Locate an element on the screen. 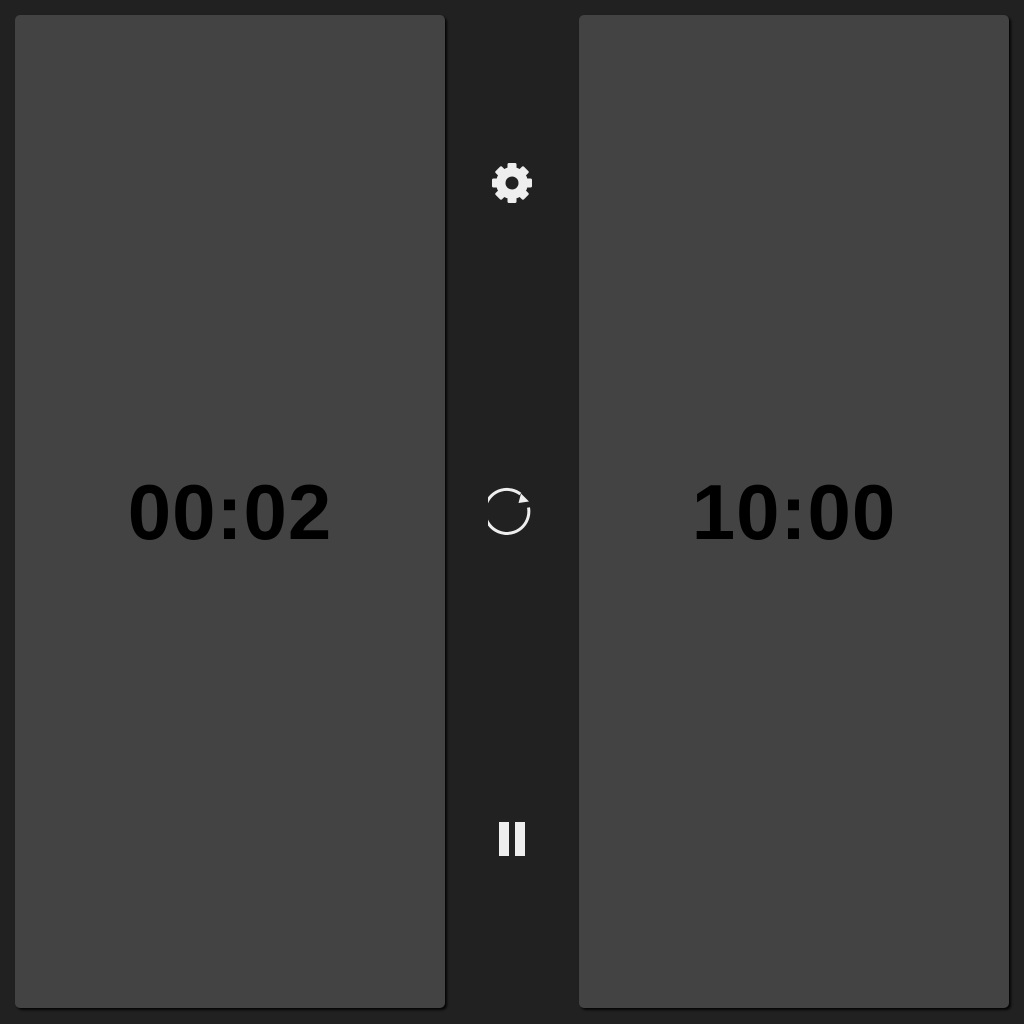  refresh-icon is located at coordinates (512, 511).